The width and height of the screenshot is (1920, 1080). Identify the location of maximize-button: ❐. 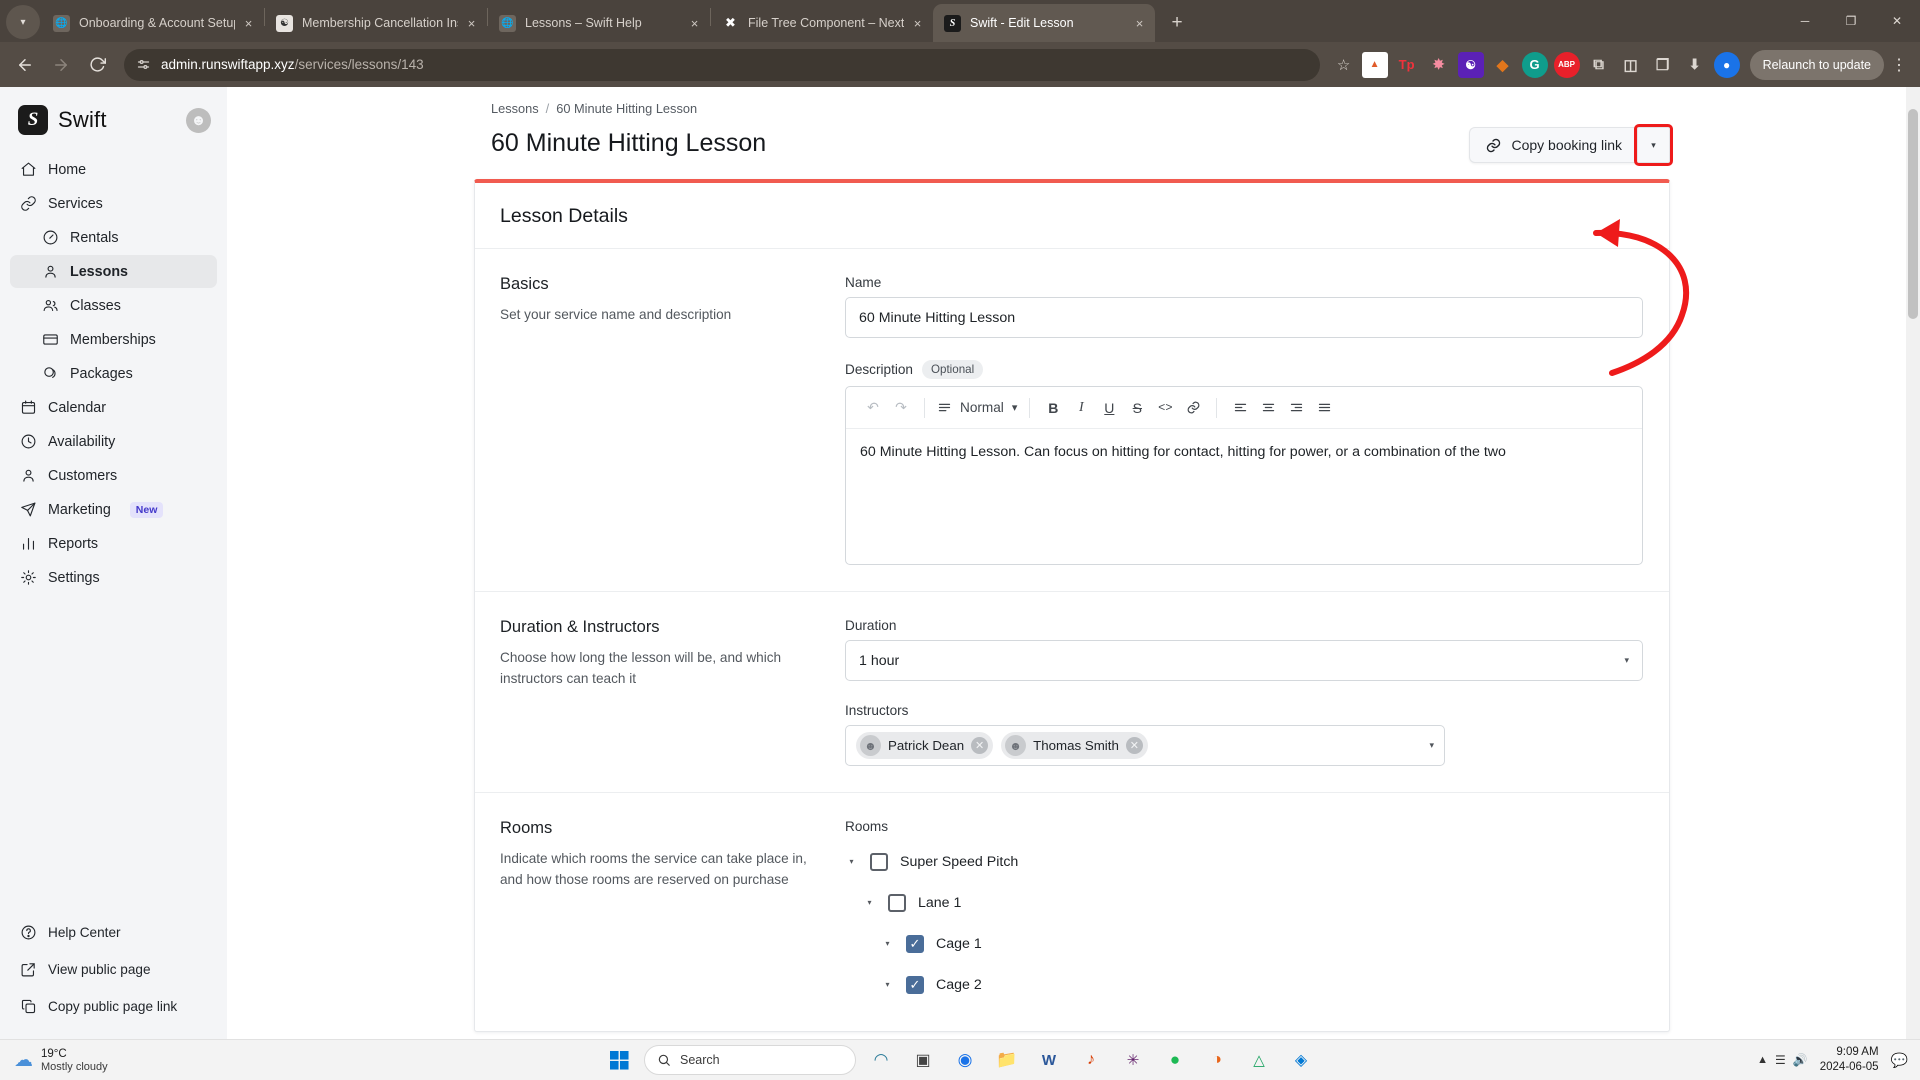
(1851, 21).